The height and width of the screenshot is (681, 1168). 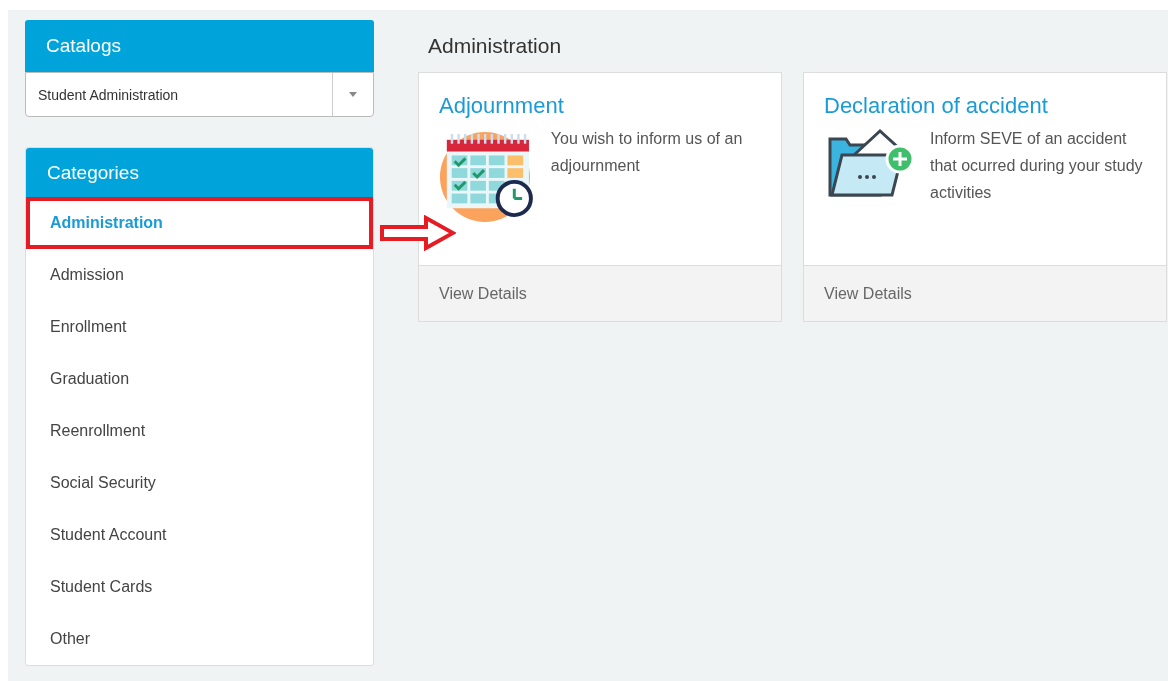 I want to click on panel-header: Catalogs, so click(x=199, y=46).